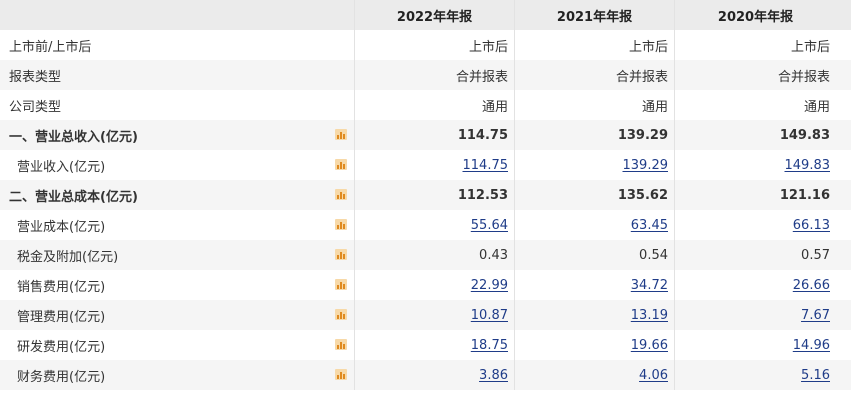  Describe the element at coordinates (177, 315) in the screenshot. I see `row-label-cell: 管理费用(亿元)` at that location.